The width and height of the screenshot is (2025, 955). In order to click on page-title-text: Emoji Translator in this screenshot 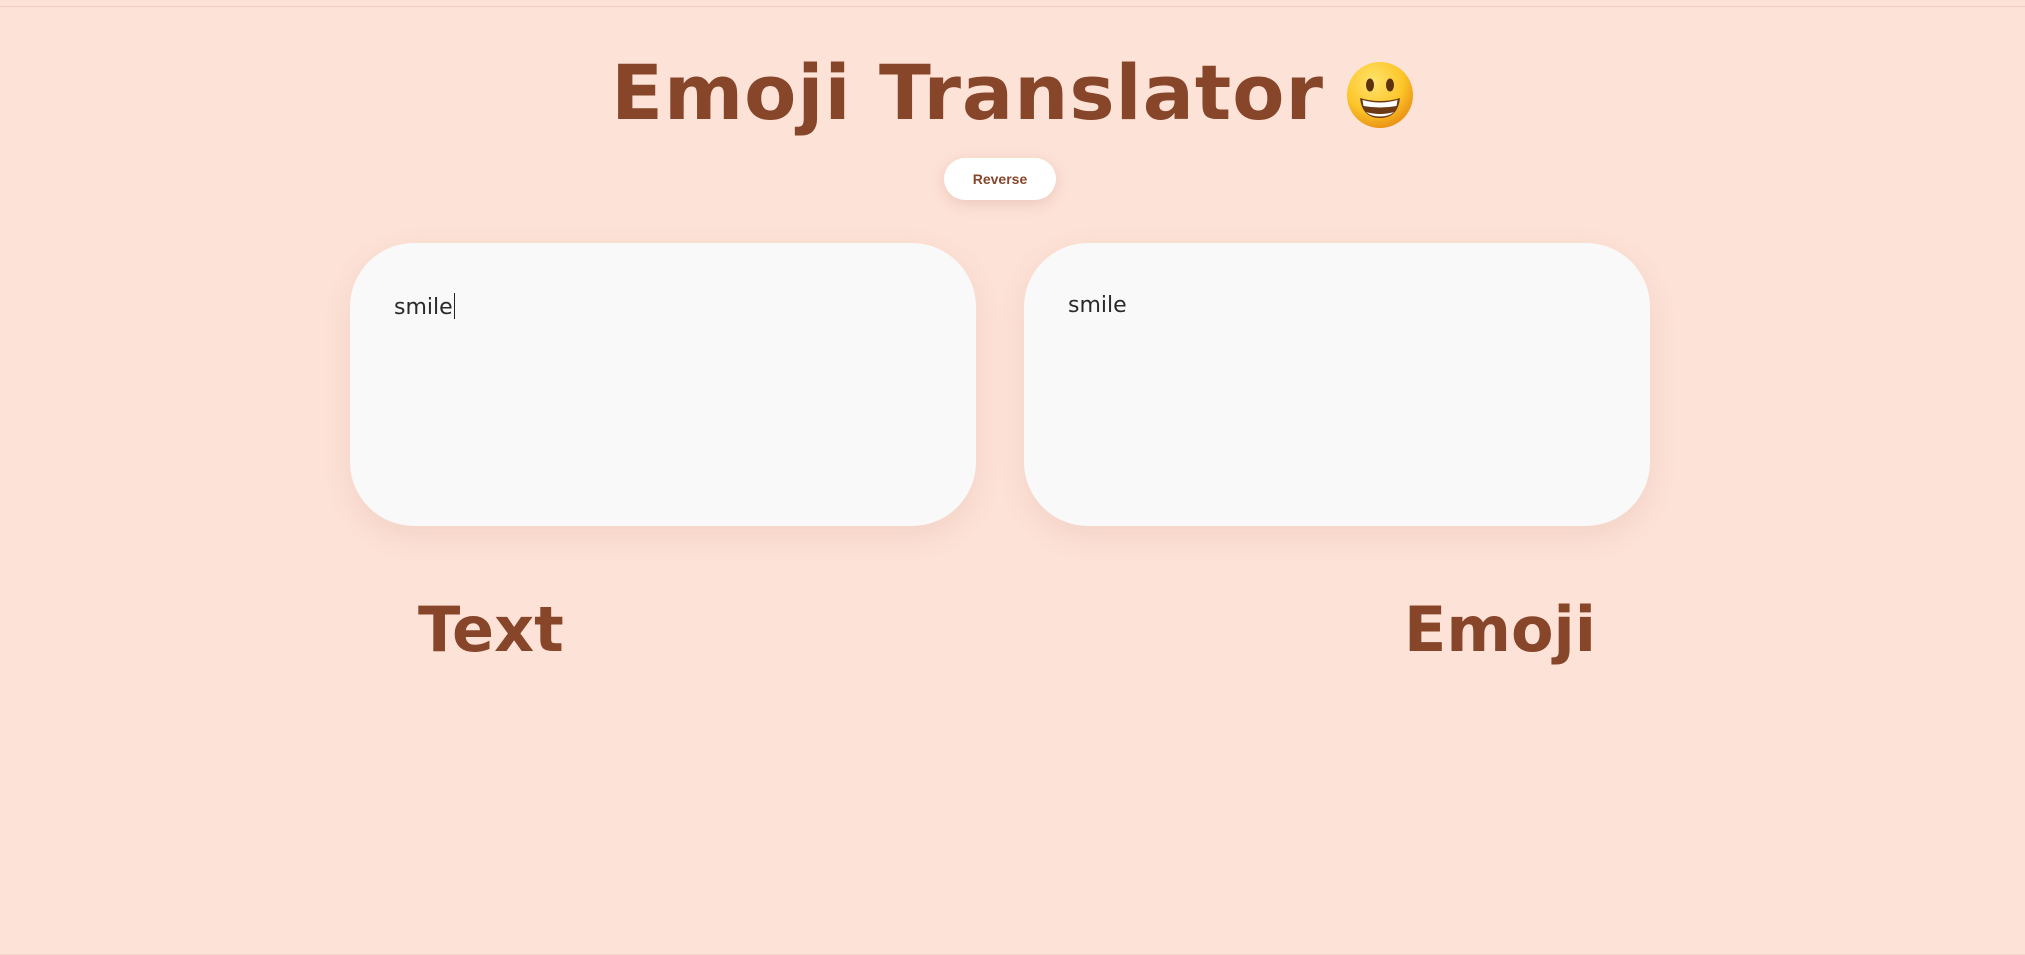, I will do `click(967, 92)`.